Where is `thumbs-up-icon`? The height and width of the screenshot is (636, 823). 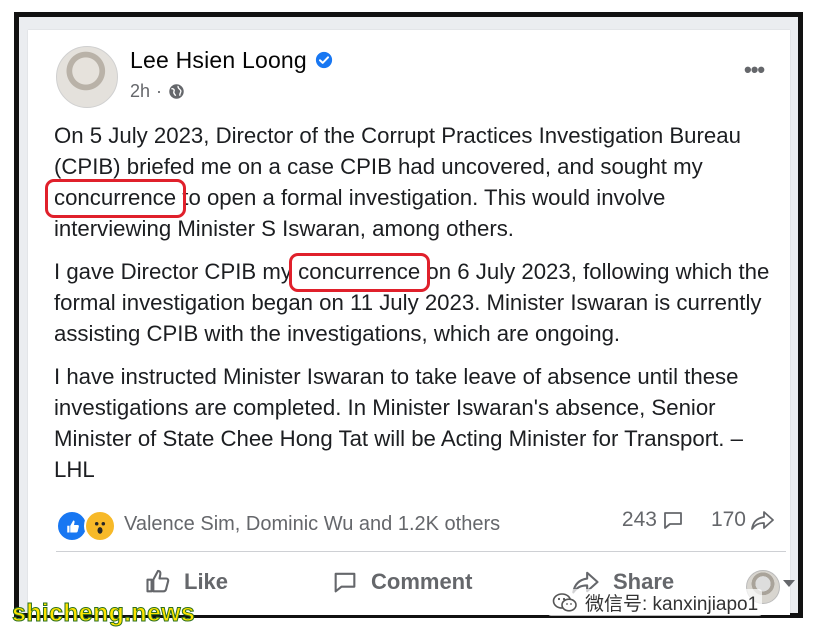
thumbs-up-icon is located at coordinates (158, 581).